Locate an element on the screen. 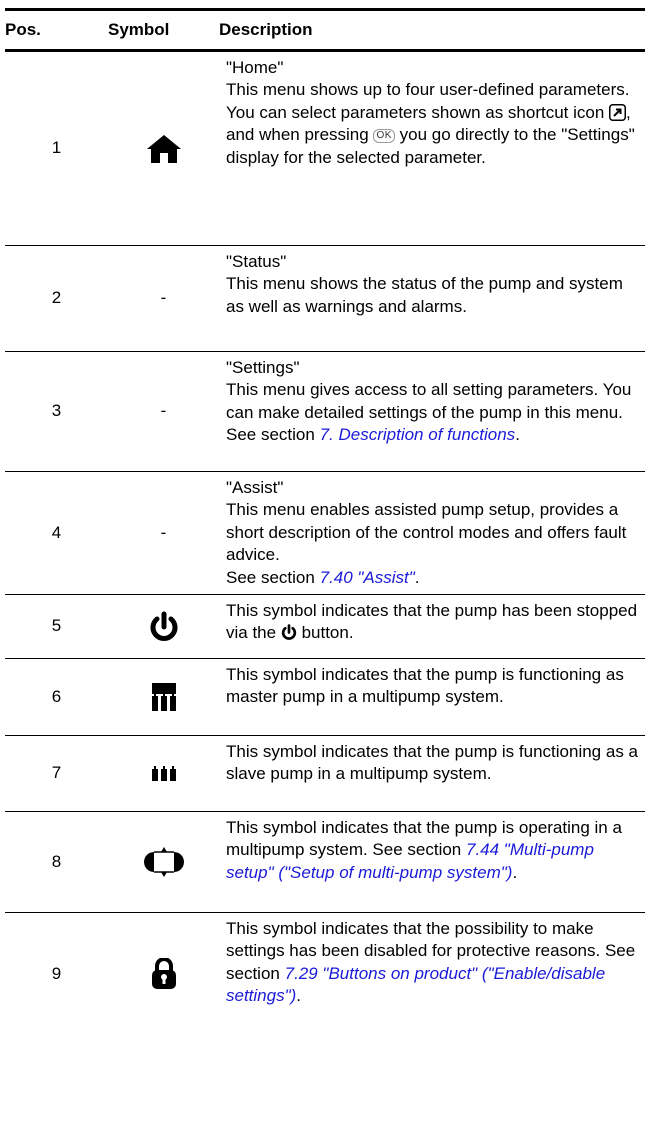  power-icon is located at coordinates (163, 626).